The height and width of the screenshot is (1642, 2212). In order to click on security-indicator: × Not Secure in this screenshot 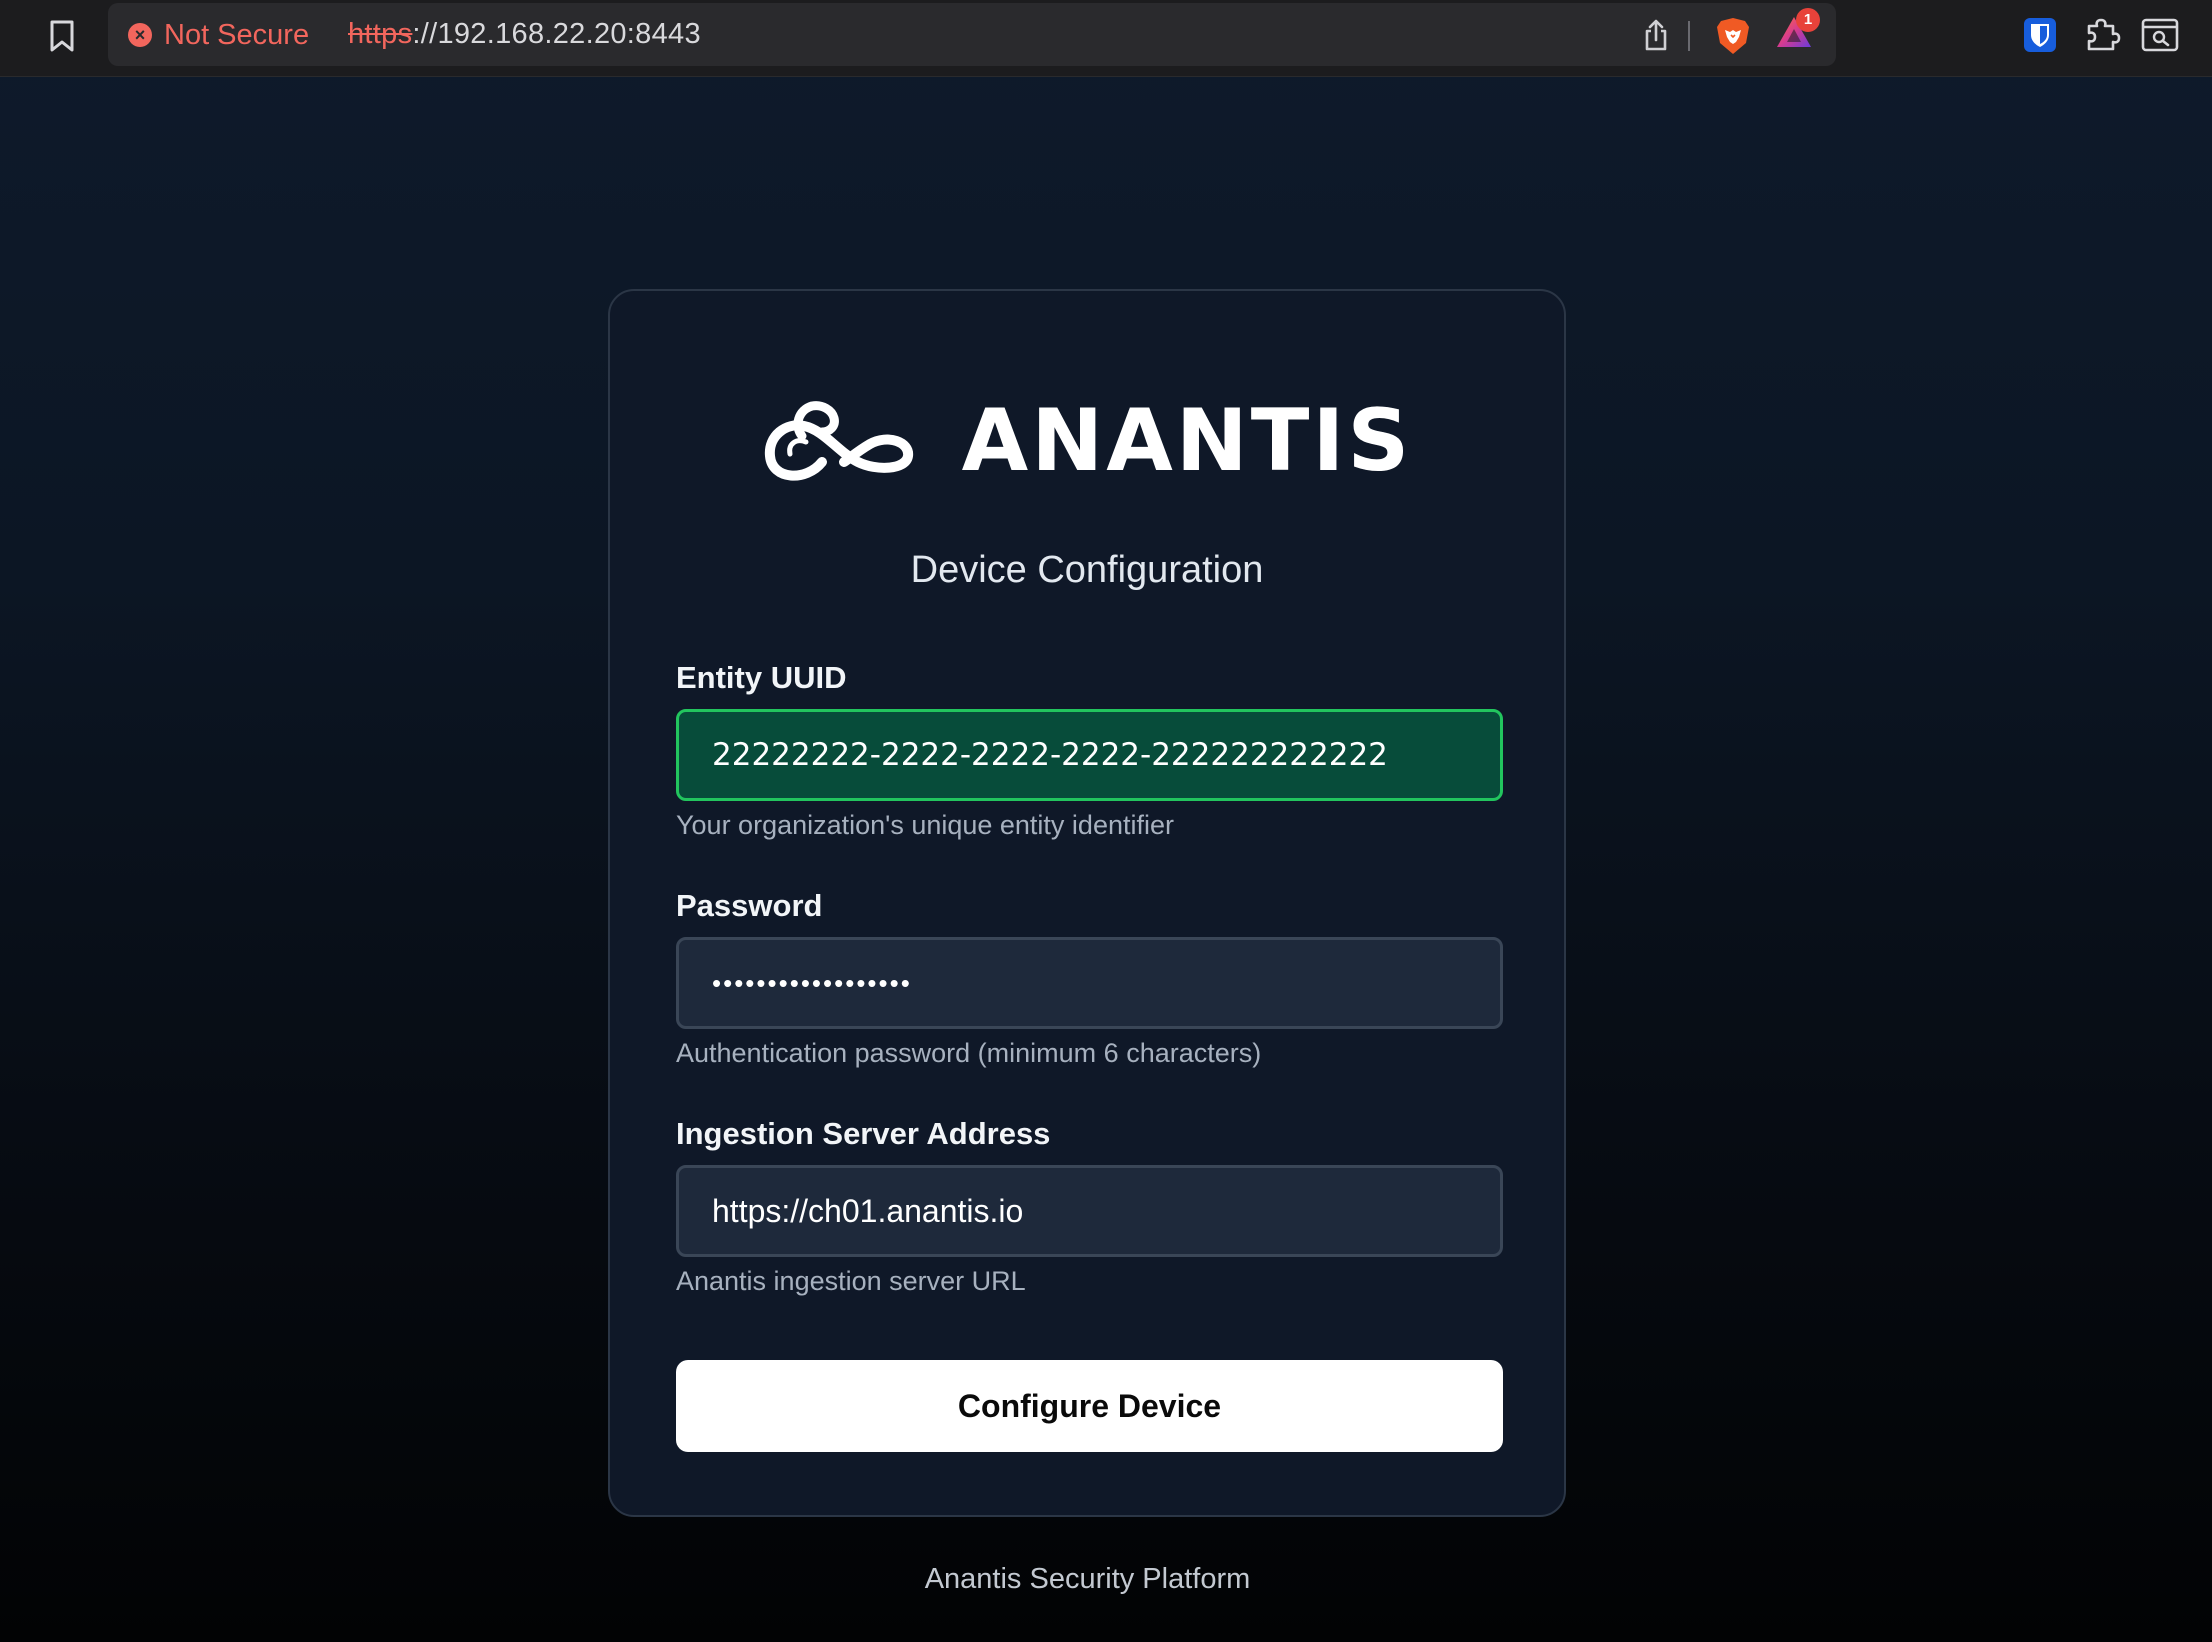, I will do `click(218, 35)`.